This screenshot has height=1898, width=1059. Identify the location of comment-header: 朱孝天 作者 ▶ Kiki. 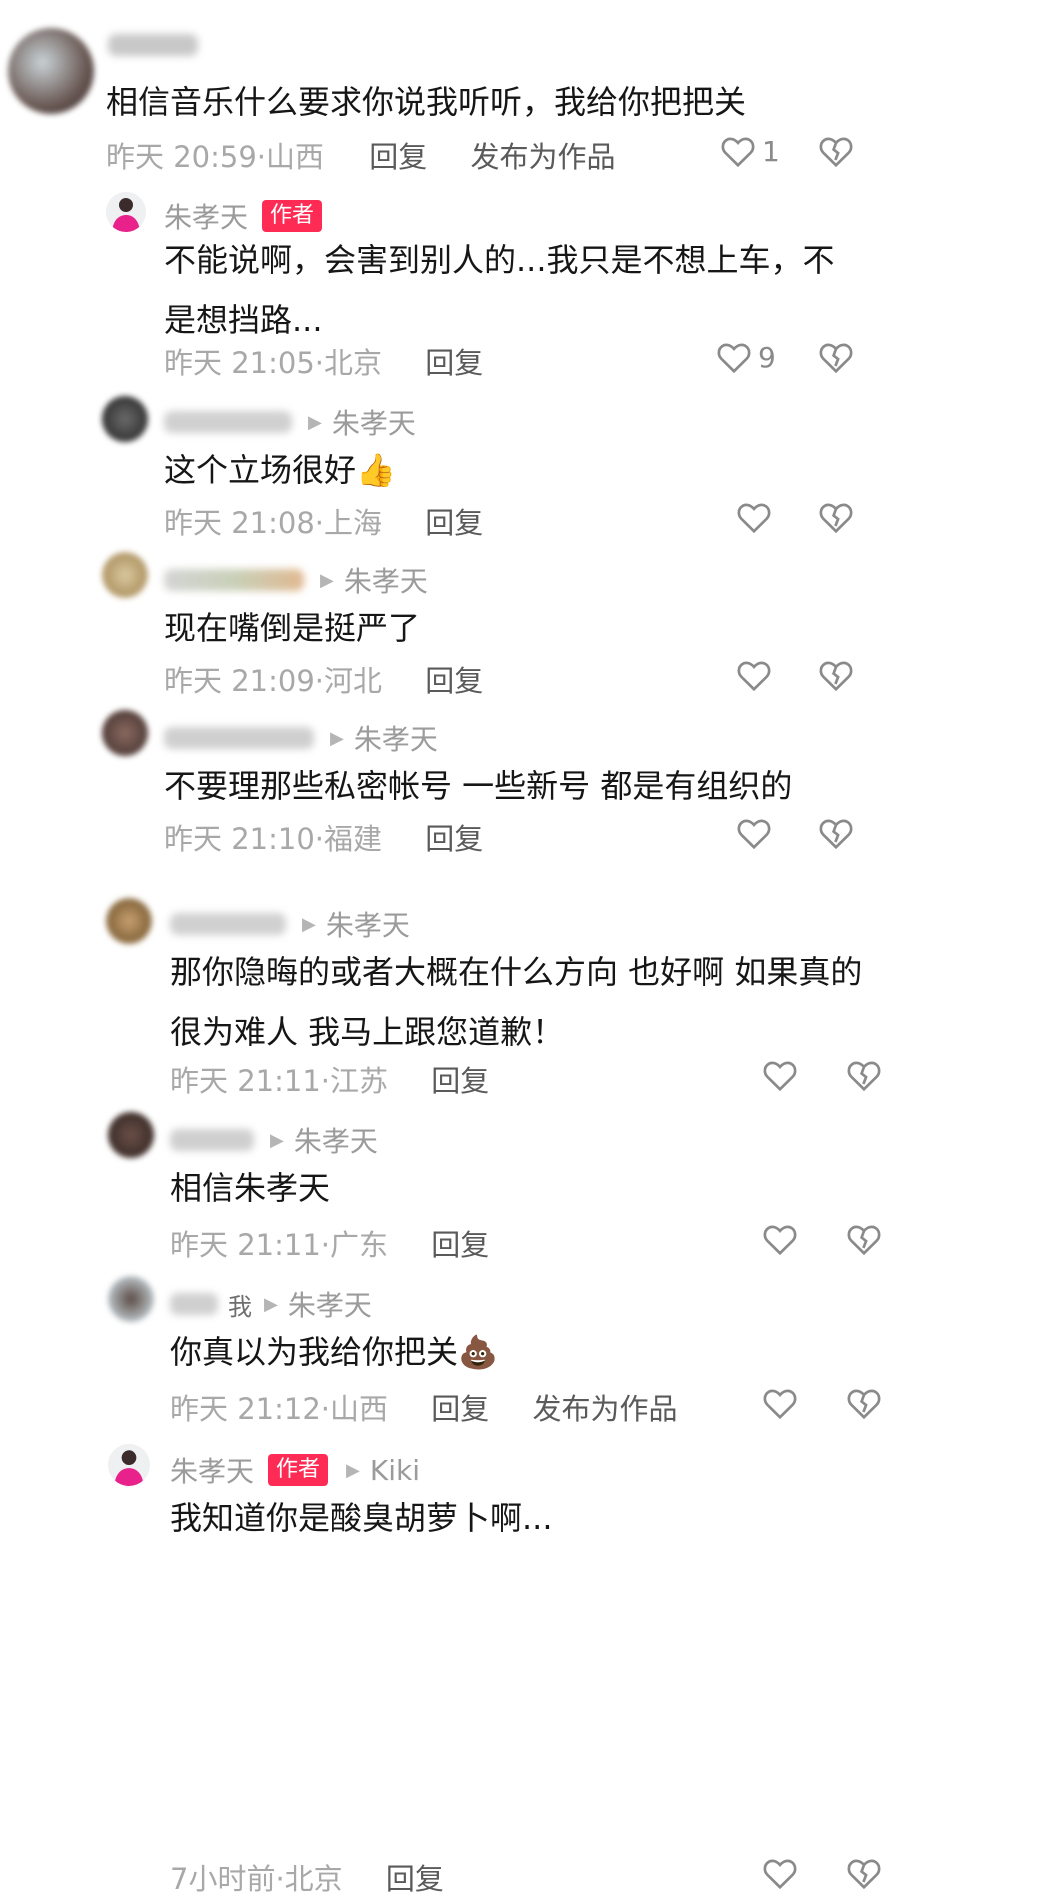
(295, 1470).